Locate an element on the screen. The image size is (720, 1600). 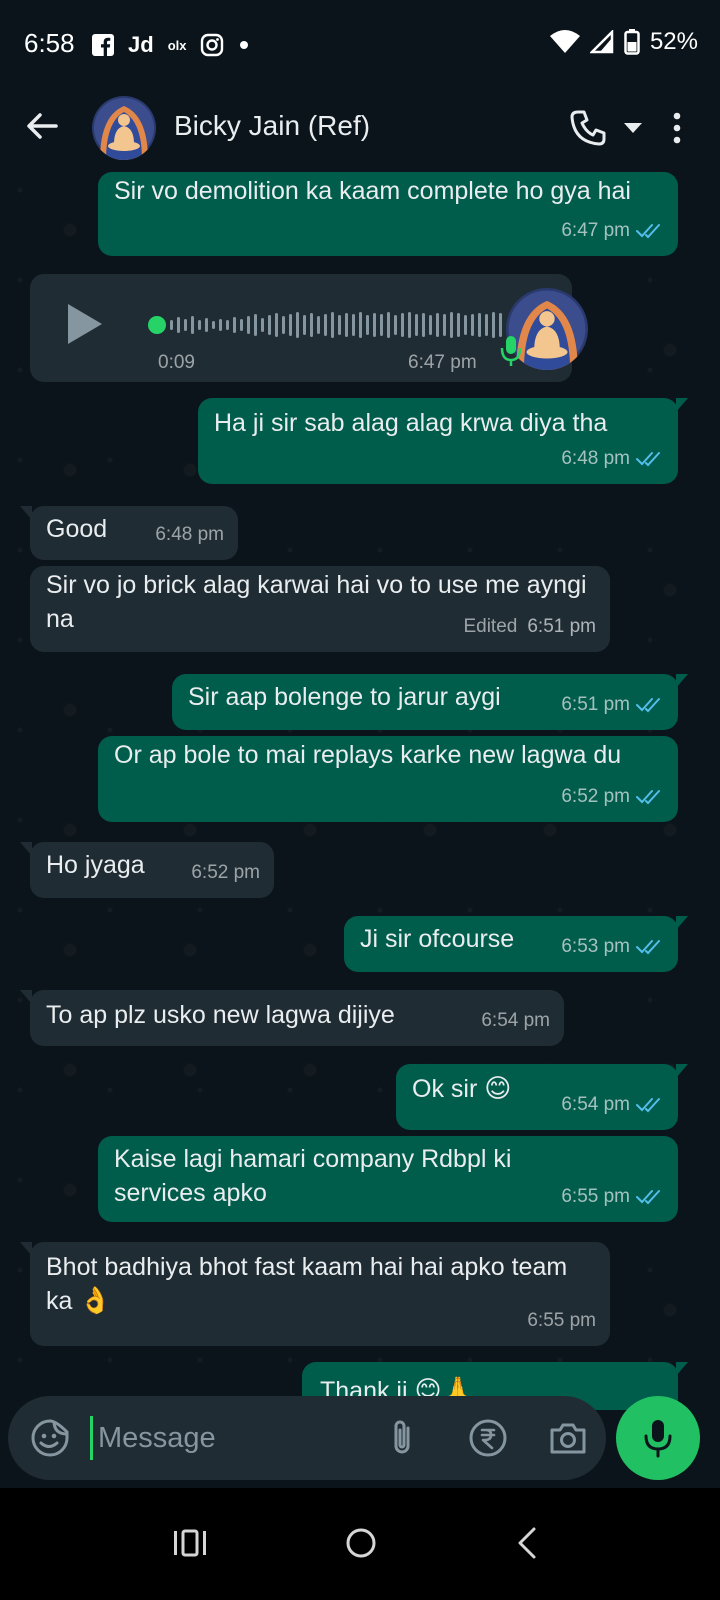
message-incoming: Ho jyaga 6:52 pm is located at coordinates (147, 870).